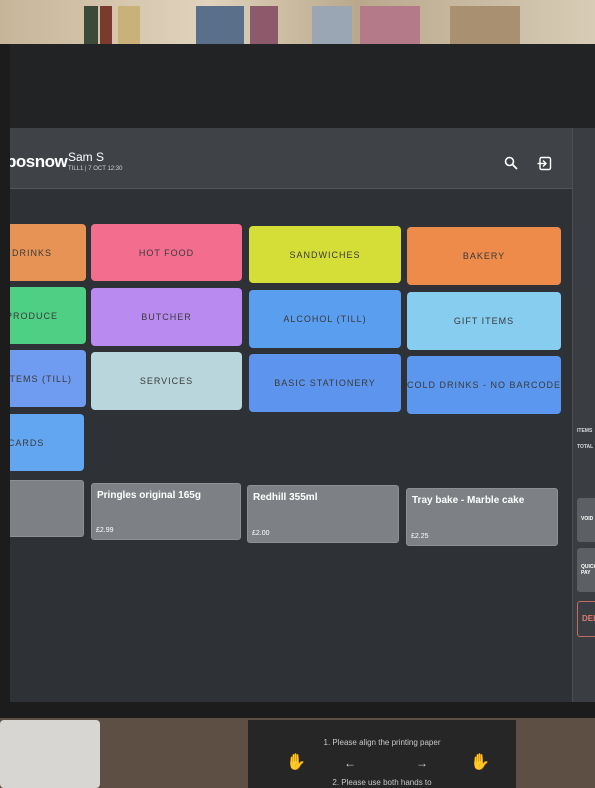  Describe the element at coordinates (544, 165) in the screenshot. I see `logout-icon` at that location.